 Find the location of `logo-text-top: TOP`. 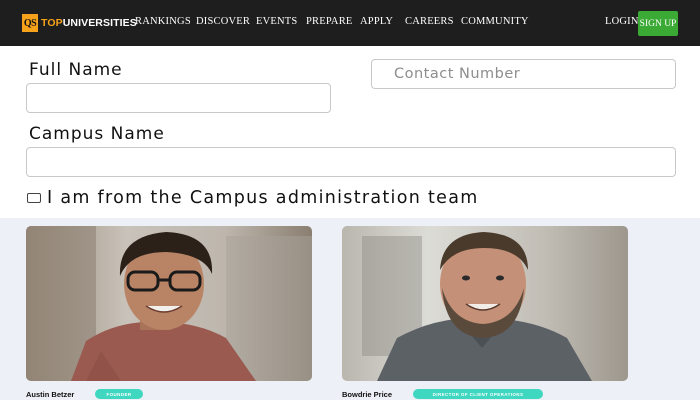

logo-text-top: TOP is located at coordinates (52, 23).